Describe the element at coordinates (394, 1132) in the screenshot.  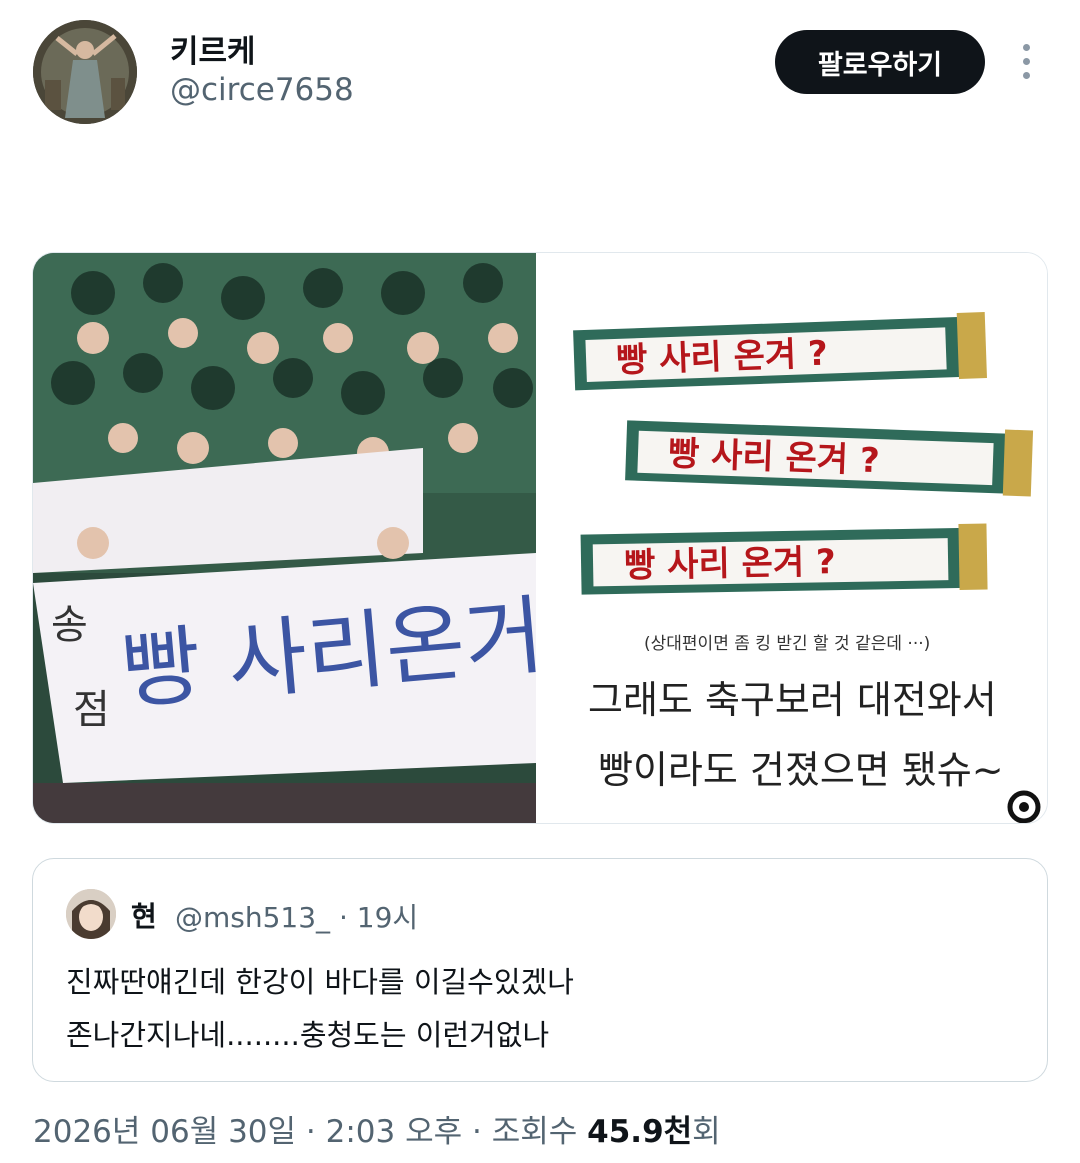
I see `tweet-time: 2:03 오후` at that location.